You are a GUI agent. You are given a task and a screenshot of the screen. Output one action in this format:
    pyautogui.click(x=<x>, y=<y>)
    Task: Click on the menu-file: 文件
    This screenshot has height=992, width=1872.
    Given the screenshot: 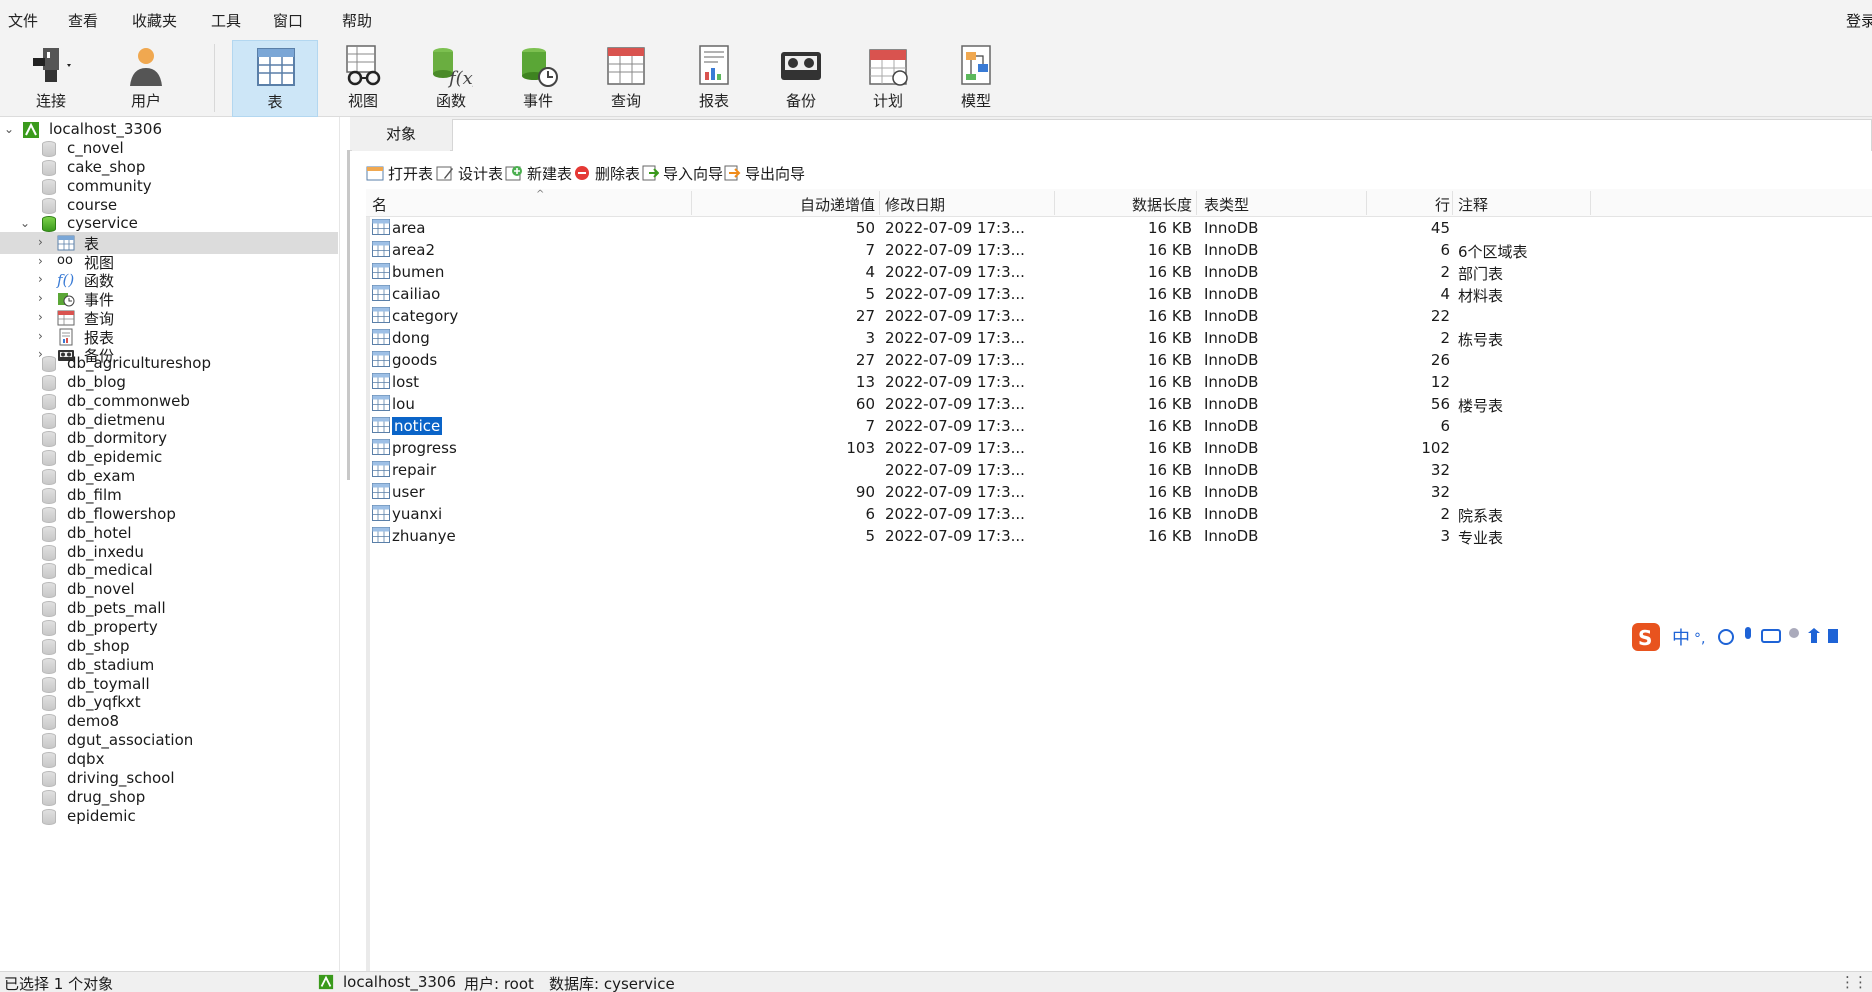 What is the action you would take?
    pyautogui.click(x=23, y=20)
    